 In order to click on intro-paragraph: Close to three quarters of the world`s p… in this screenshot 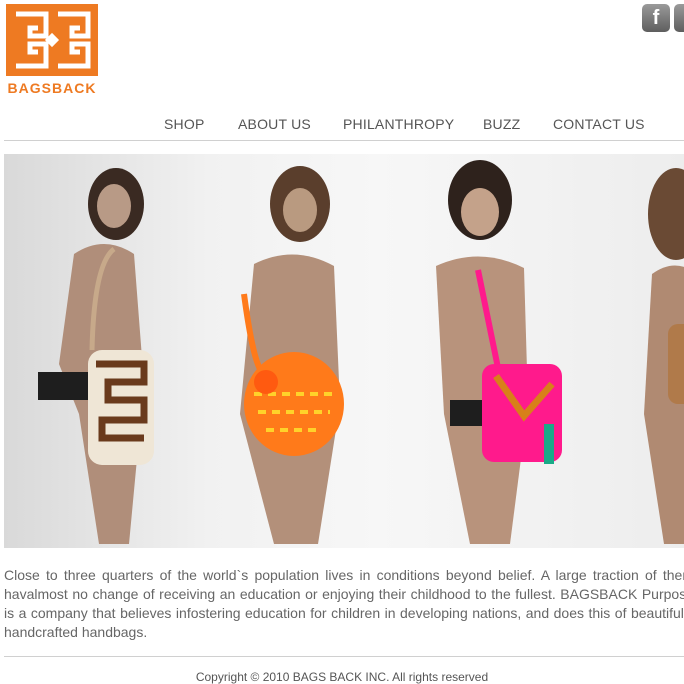, I will do `click(344, 603)`.